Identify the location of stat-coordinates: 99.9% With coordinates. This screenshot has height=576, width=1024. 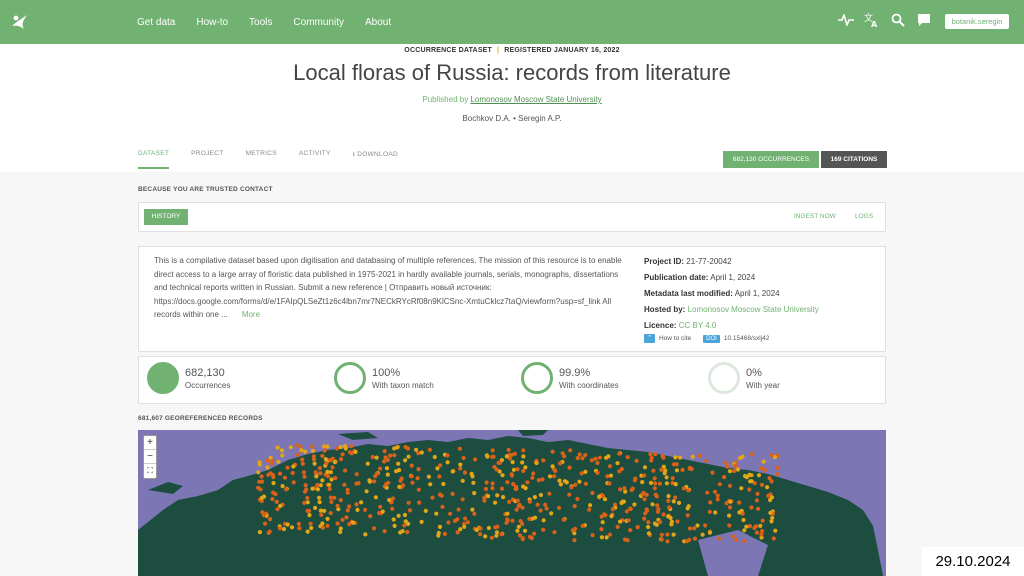
(570, 378).